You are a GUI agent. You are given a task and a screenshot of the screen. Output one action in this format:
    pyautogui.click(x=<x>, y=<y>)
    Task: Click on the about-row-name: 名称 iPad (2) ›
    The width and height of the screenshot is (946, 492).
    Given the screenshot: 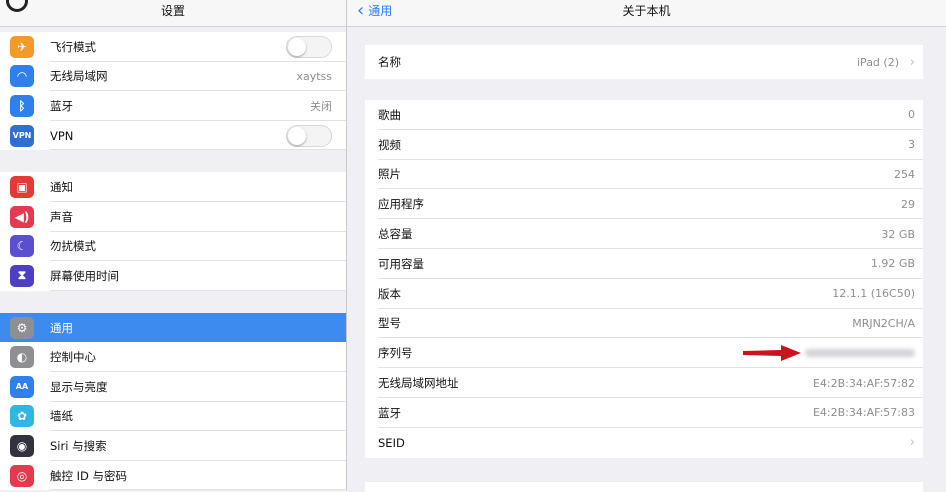 What is the action you would take?
    pyautogui.click(x=644, y=62)
    